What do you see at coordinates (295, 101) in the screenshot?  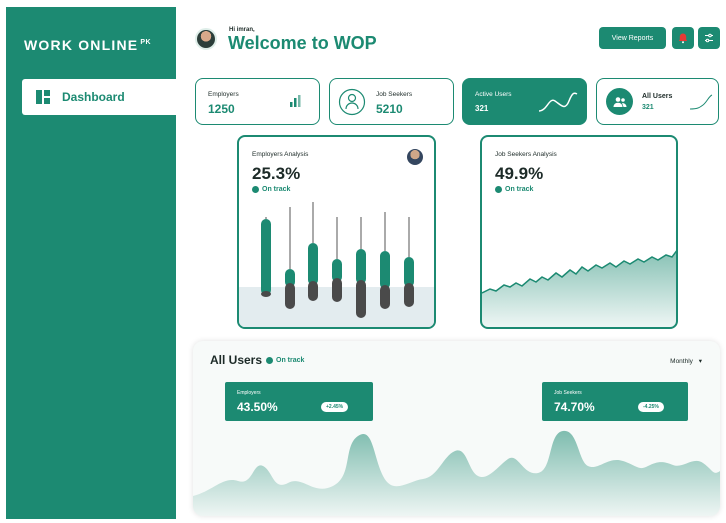 I see `bar-chart-icon` at bounding box center [295, 101].